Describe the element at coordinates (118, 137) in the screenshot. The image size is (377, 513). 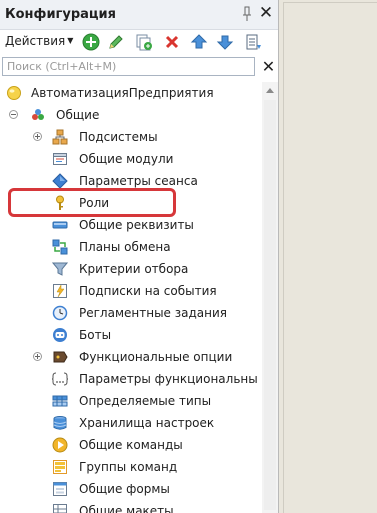
I see `tree-item-label: Подсистемы` at that location.